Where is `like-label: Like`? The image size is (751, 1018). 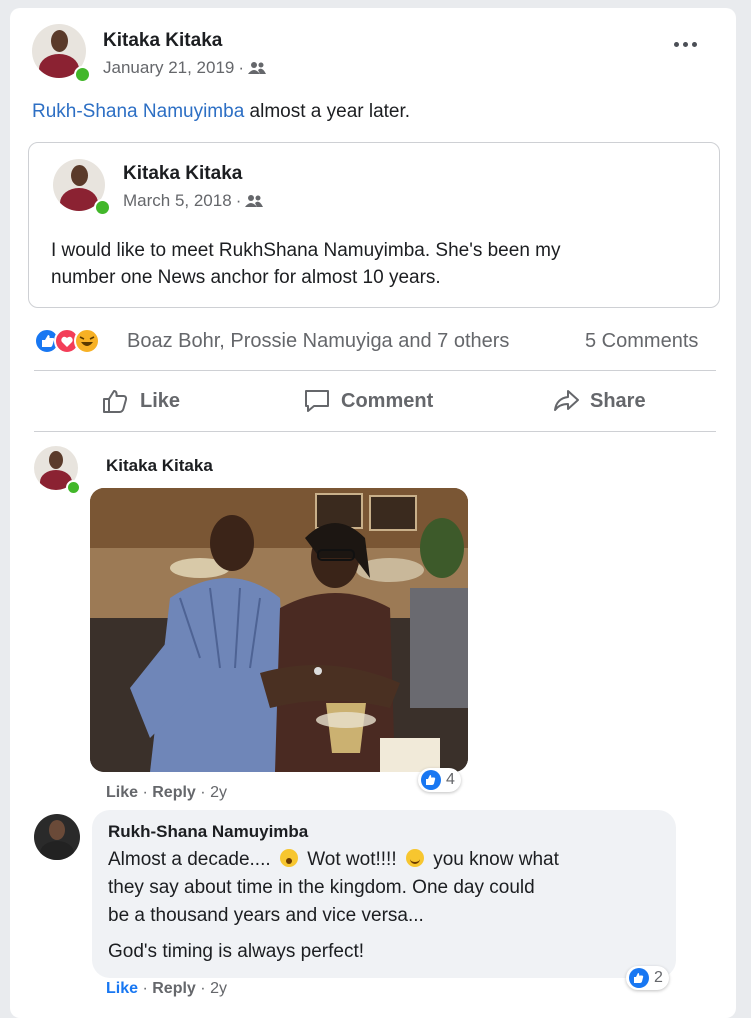
like-label: Like is located at coordinates (160, 400).